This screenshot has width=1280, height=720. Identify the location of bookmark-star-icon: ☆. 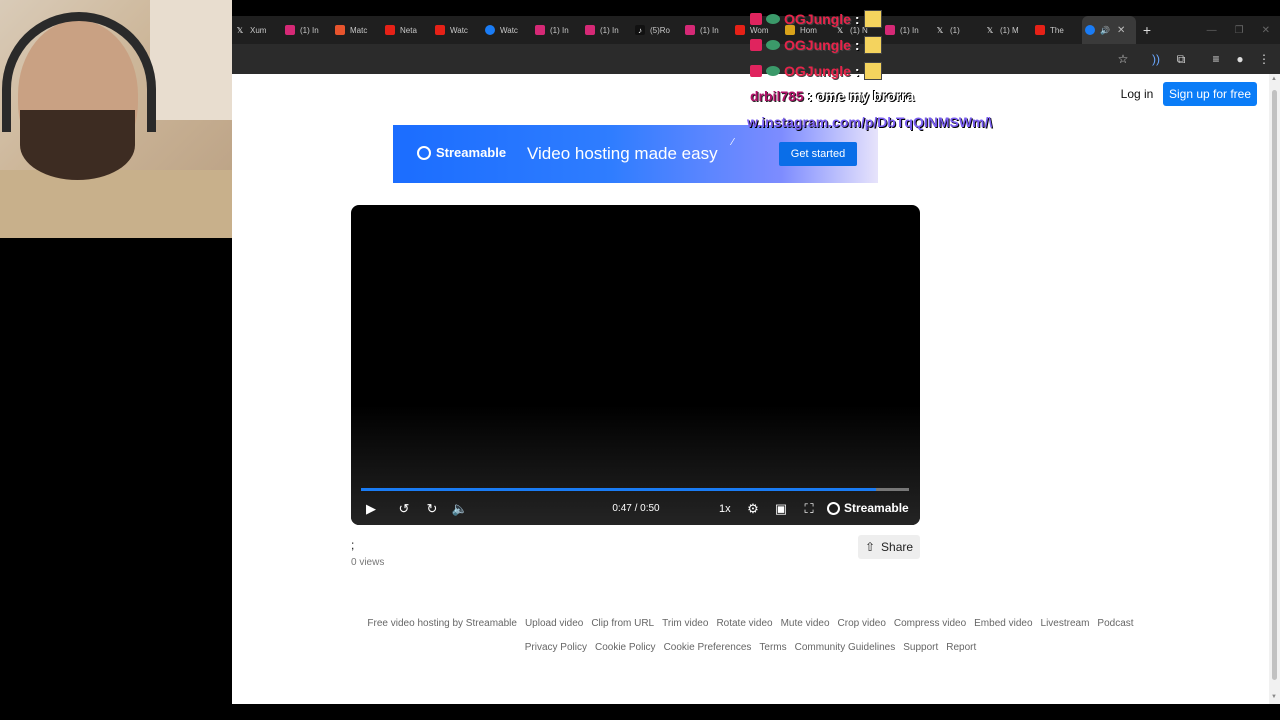
(1123, 59).